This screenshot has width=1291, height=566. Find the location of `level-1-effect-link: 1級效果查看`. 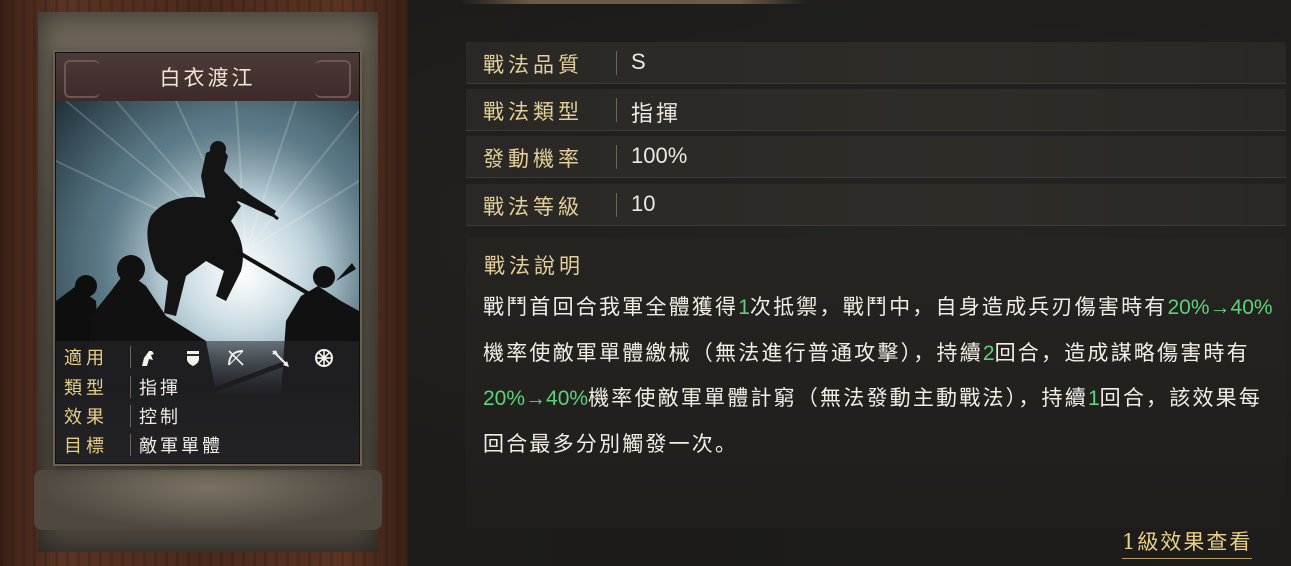

level-1-effect-link: 1級效果查看 is located at coordinates (1187, 542).